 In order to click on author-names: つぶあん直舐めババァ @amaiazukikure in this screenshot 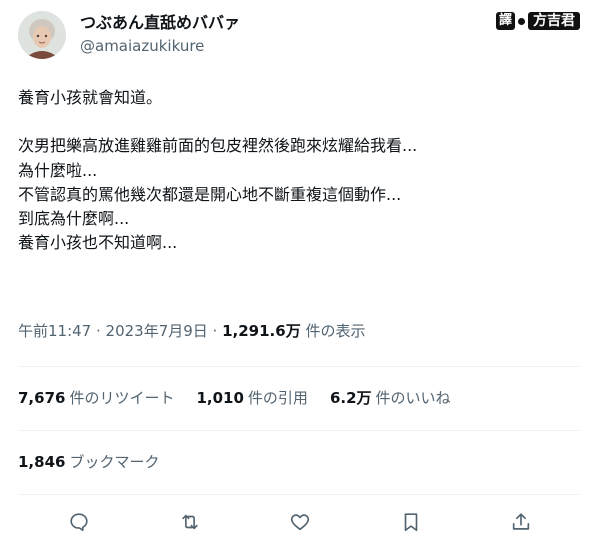, I will do `click(160, 34)`.